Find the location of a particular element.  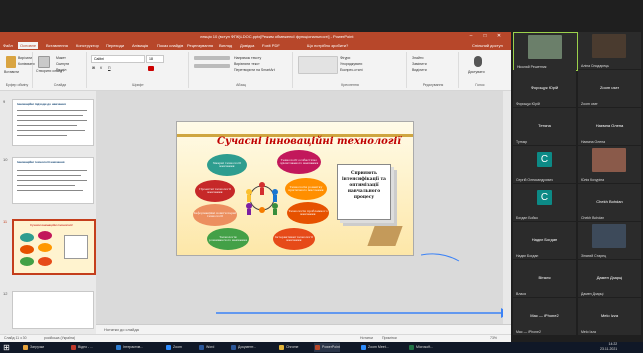

tab-animations: Анімація is located at coordinates (140, 45).